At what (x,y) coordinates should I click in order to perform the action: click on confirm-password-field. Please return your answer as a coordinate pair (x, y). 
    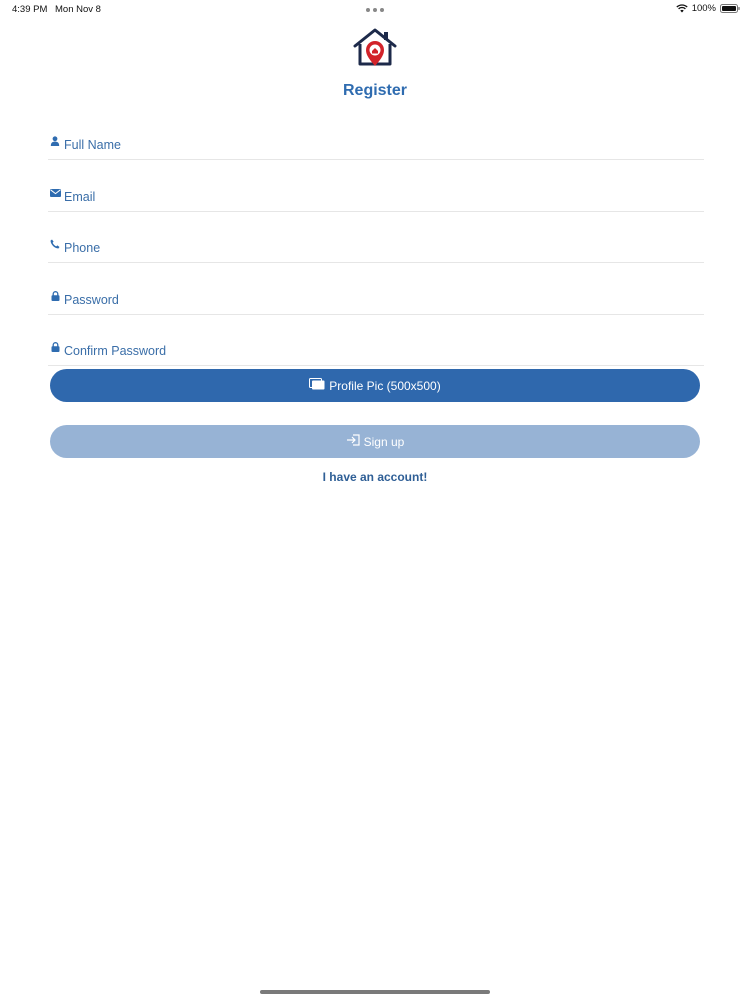
    Looking at the image, I should click on (376, 352).